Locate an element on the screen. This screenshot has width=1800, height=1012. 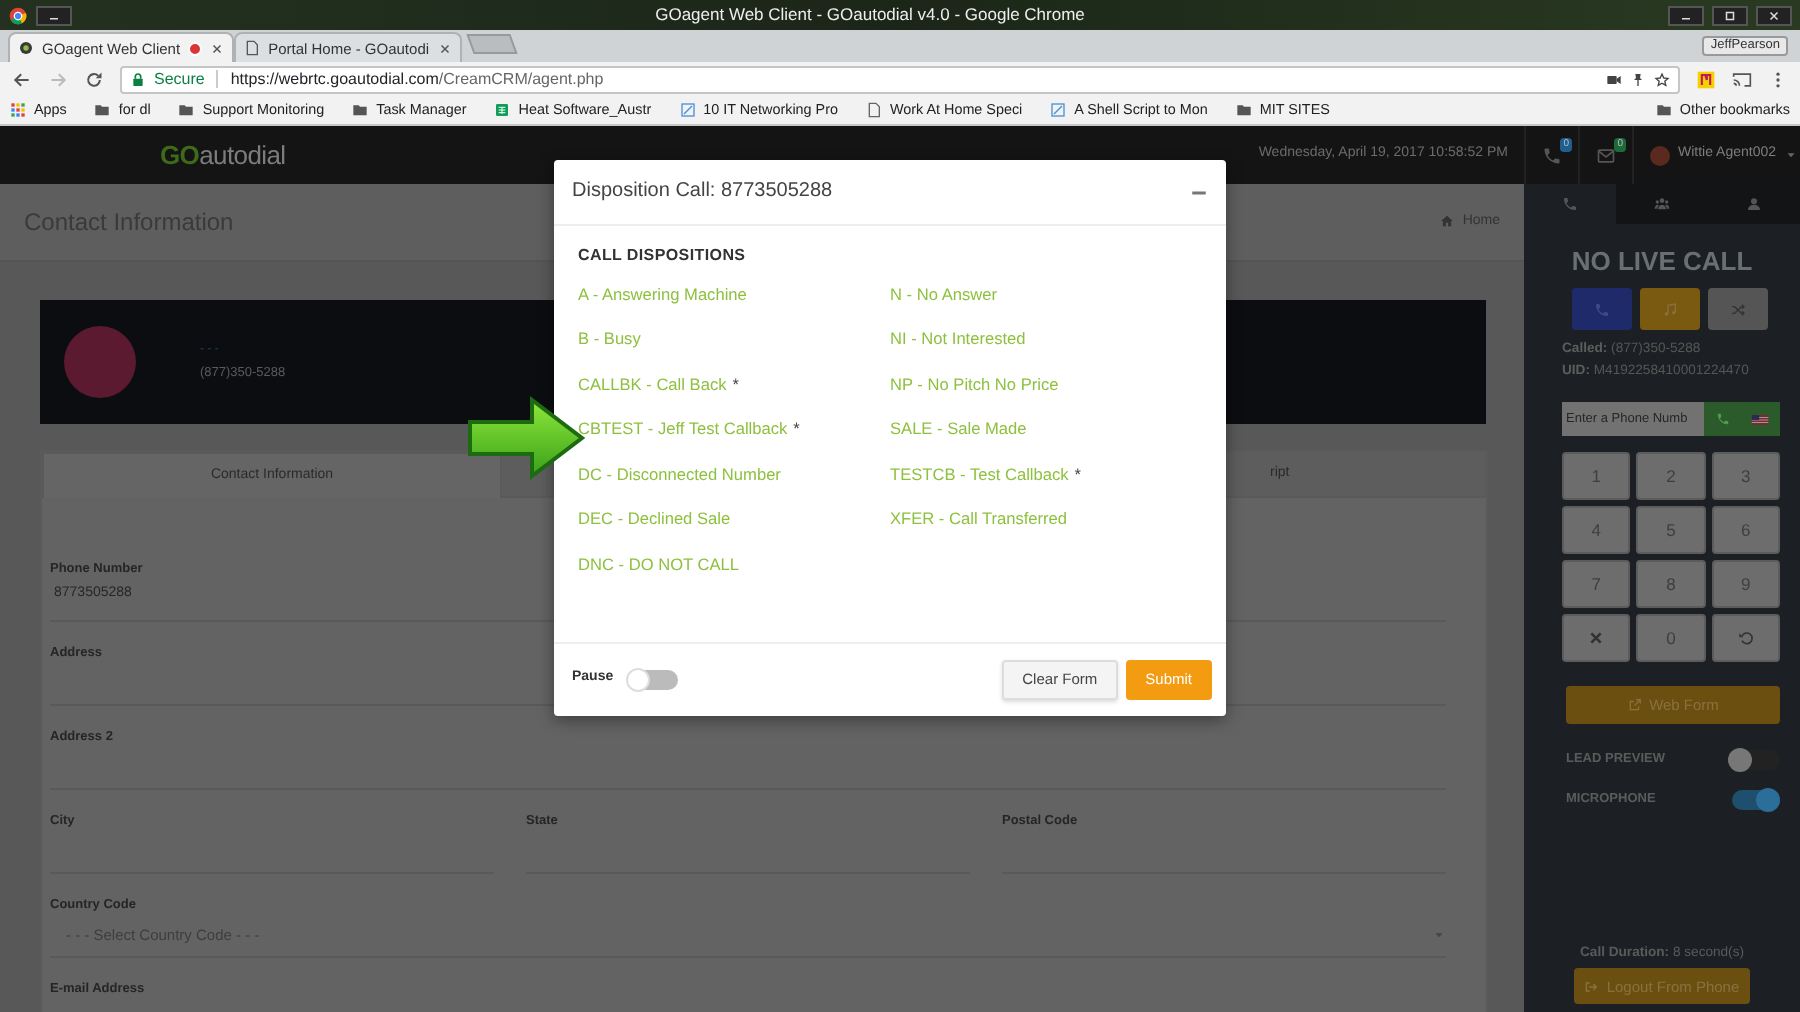
apps-grid-icon is located at coordinates (18, 109).